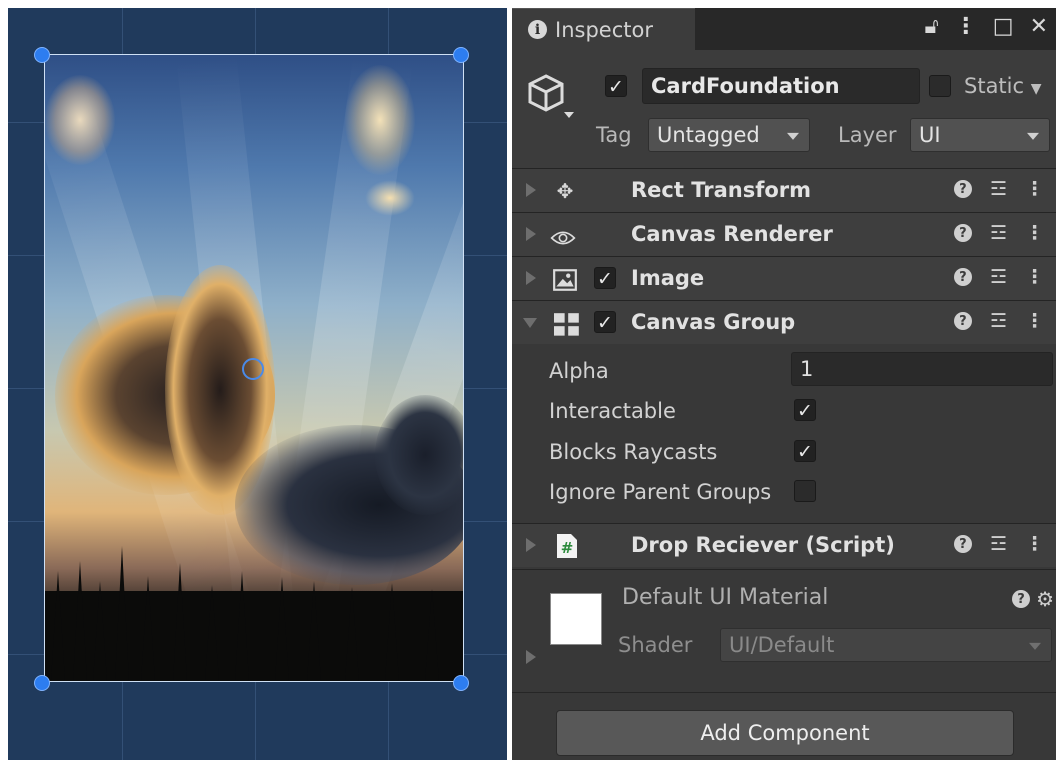  Describe the element at coordinates (980, 135) in the screenshot. I see `layer-dropdown: UI` at that location.